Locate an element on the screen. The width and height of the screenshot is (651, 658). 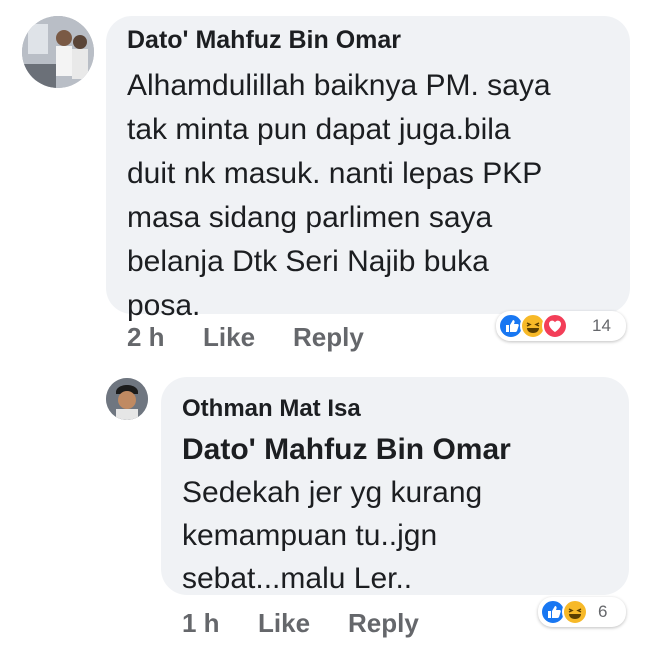
reply-author: Othman Mat Isa is located at coordinates (271, 409).